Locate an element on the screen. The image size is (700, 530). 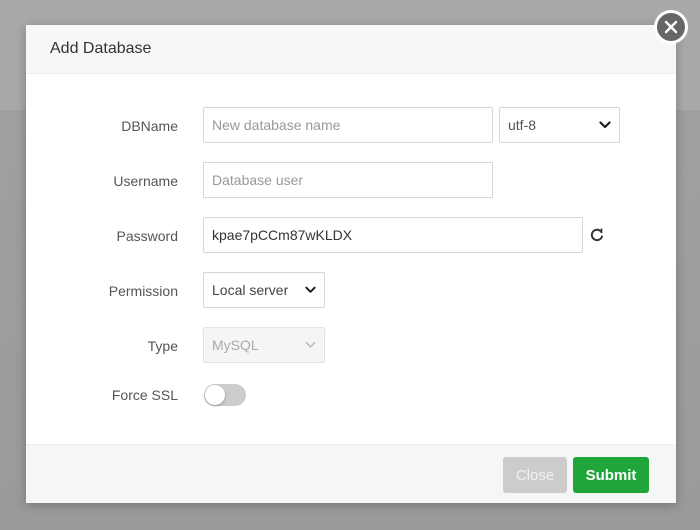
dialog-footer: Close Submit is located at coordinates (351, 473).